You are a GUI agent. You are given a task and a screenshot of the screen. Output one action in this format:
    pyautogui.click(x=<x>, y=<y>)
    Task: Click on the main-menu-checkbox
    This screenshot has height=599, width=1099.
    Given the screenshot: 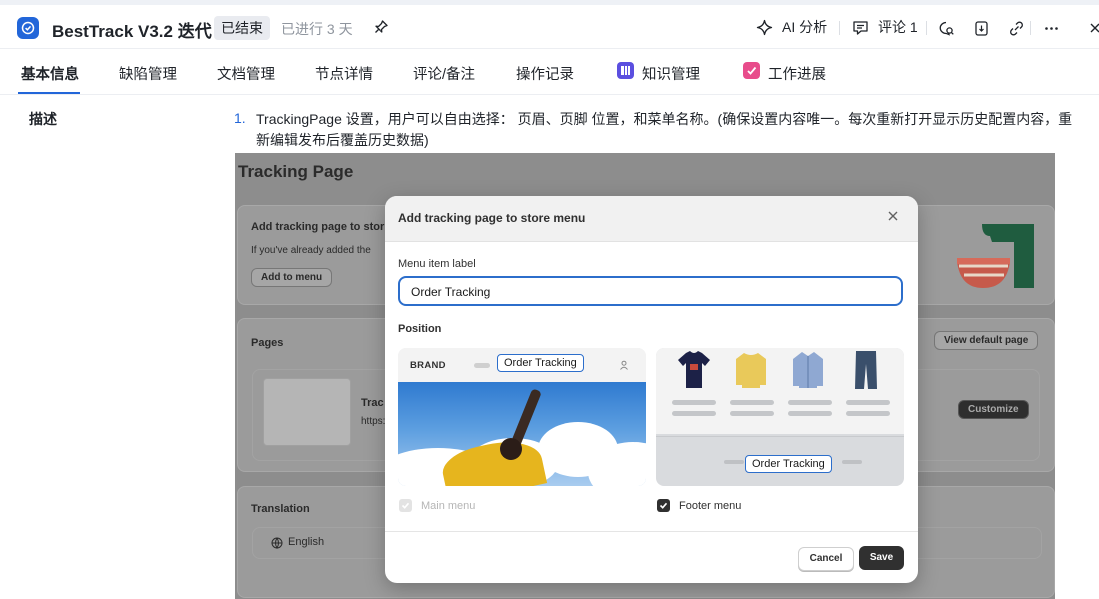 What is the action you would take?
    pyautogui.click(x=405, y=505)
    